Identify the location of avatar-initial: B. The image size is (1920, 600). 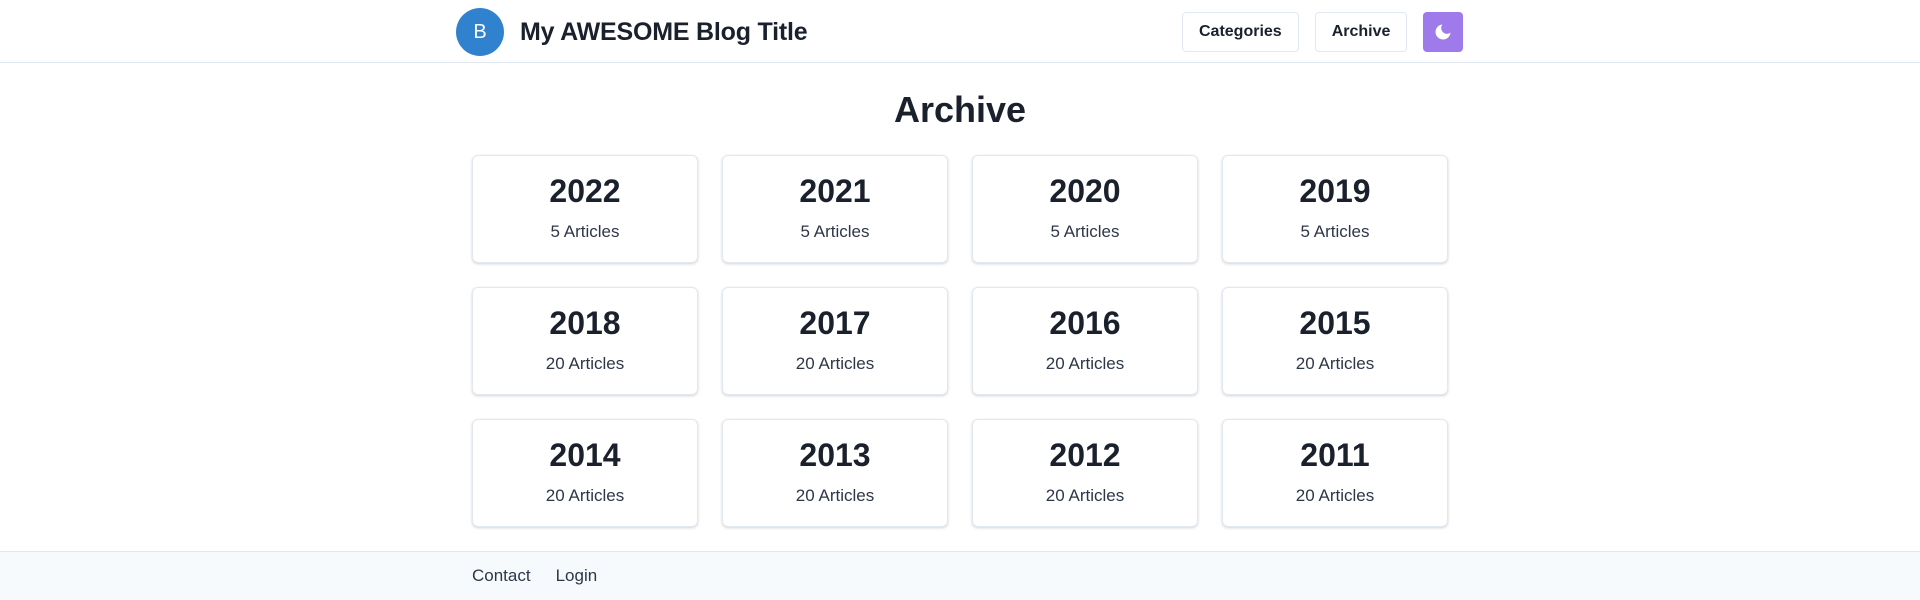
(480, 31).